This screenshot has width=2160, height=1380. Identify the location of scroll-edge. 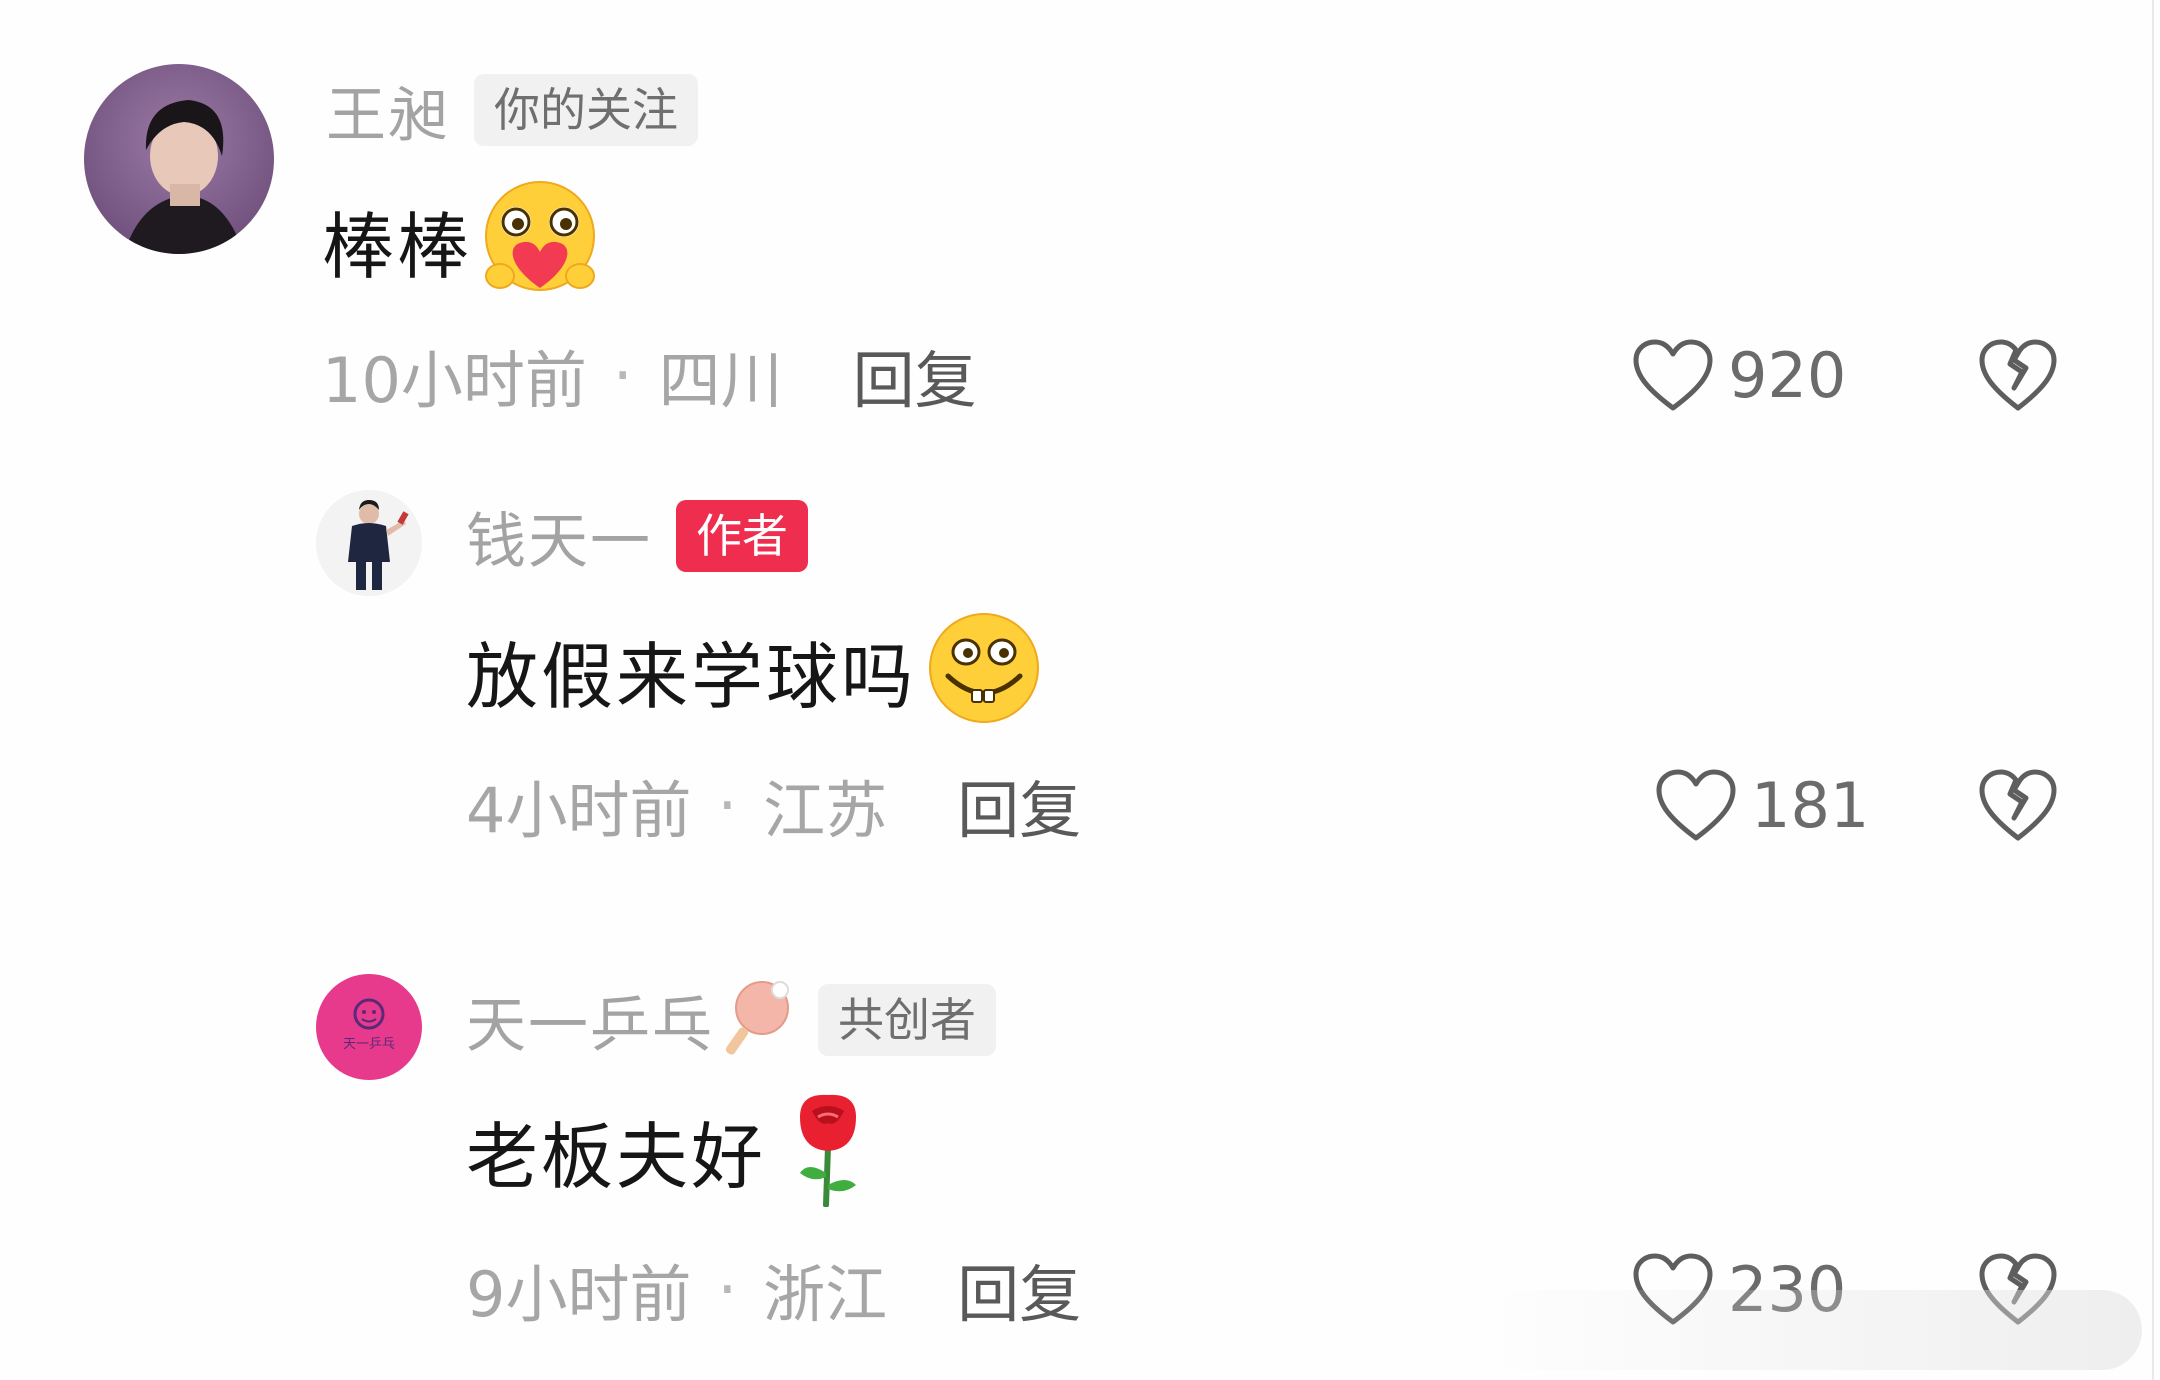
(2153, 690).